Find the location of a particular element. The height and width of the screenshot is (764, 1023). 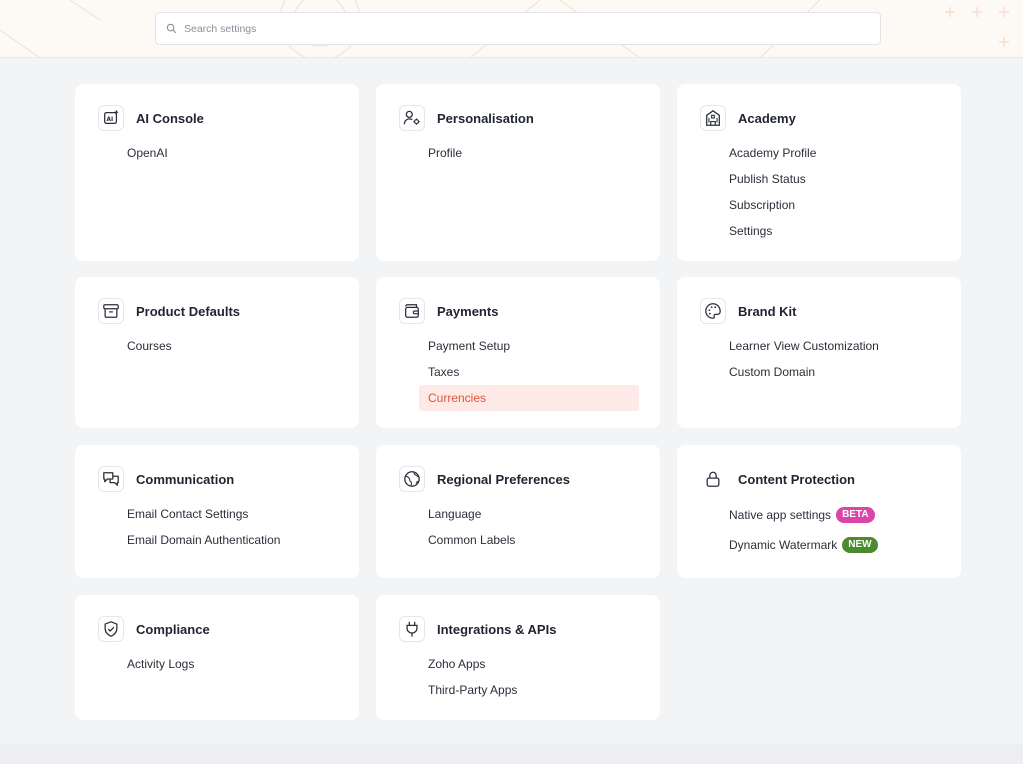

search-box is located at coordinates (518, 28).